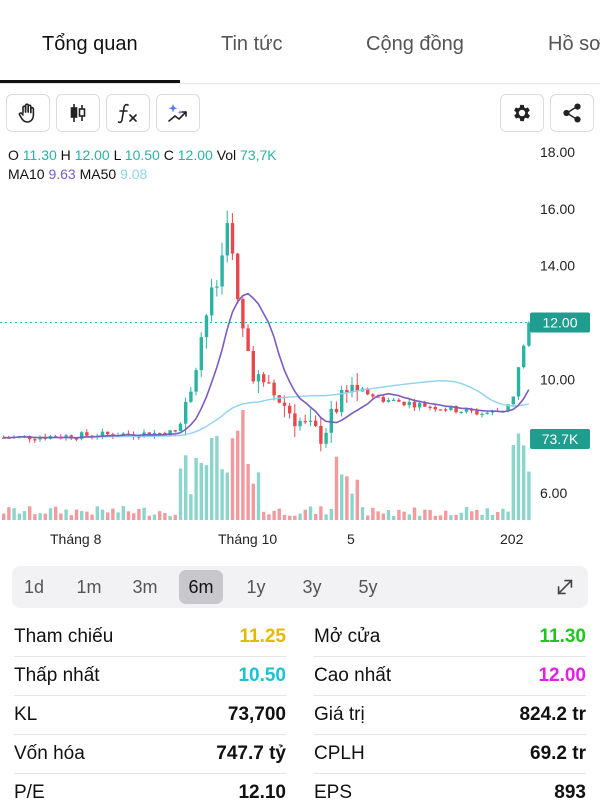 This screenshot has width=600, height=800. What do you see at coordinates (29, 791) in the screenshot?
I see `pe-label: P/E` at bounding box center [29, 791].